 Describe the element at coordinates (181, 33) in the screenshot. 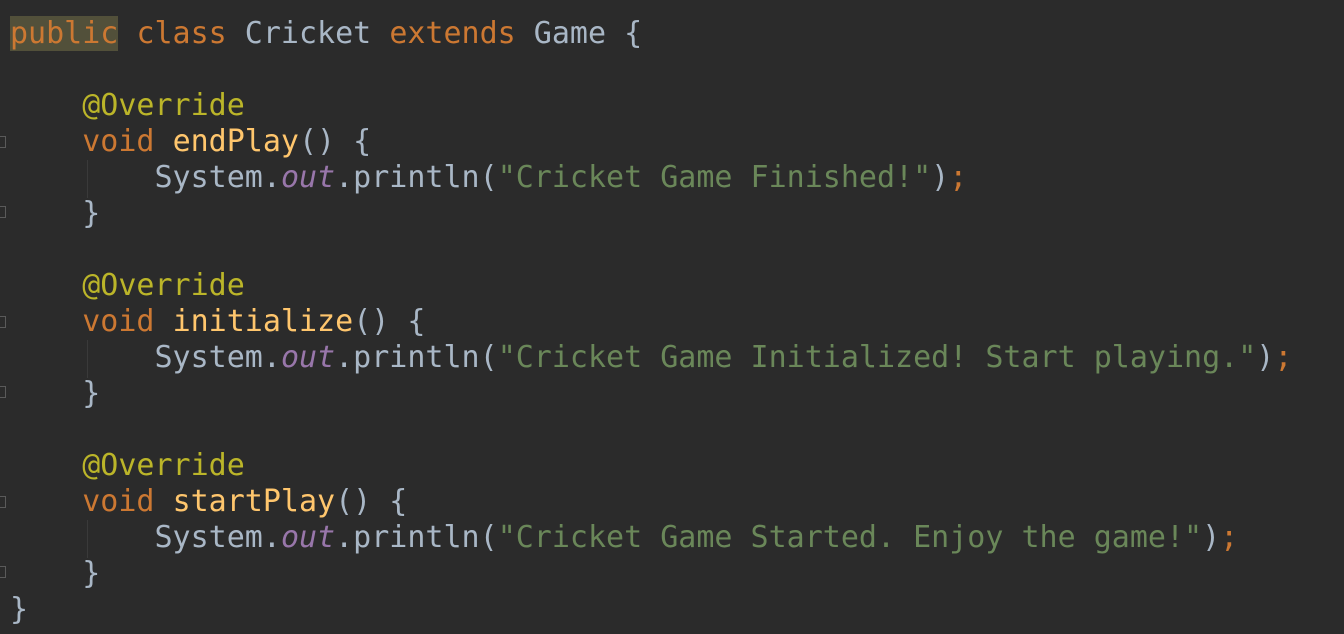

I see `code-token-keyword: class` at that location.